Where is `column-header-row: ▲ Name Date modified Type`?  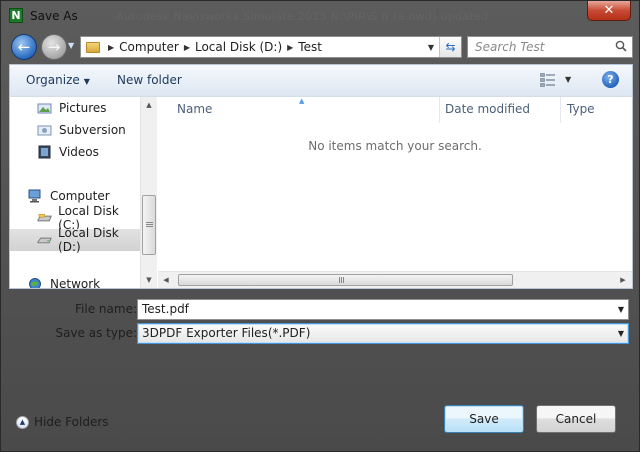
column-header-row: ▲ Name Date modified Type is located at coordinates (395, 110).